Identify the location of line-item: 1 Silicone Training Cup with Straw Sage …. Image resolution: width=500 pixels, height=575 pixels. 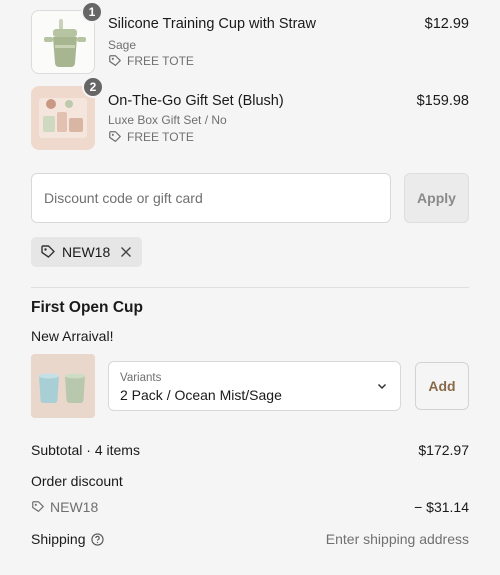
(250, 37).